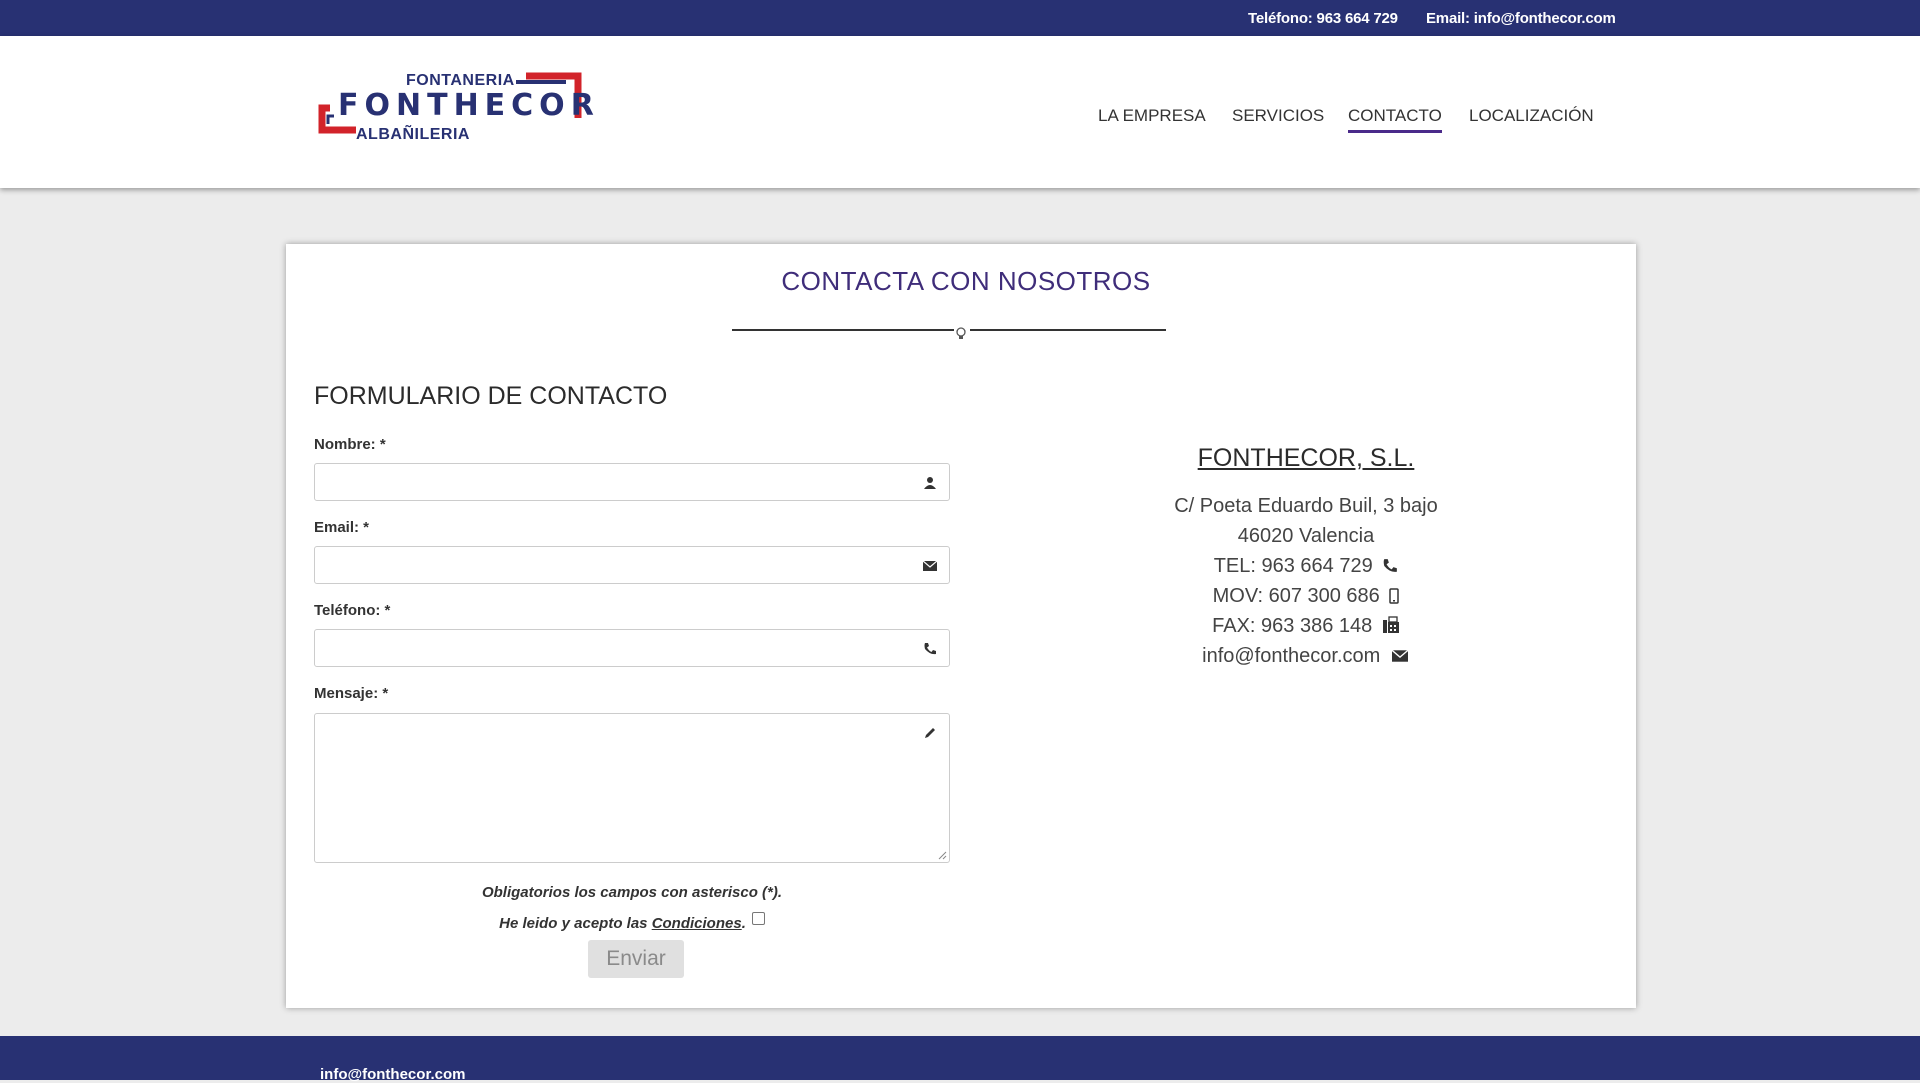 Image resolution: width=1920 pixels, height=1083 pixels. What do you see at coordinates (1152, 116) in the screenshot?
I see `nav-la-empresa: LA EMPRESA` at bounding box center [1152, 116].